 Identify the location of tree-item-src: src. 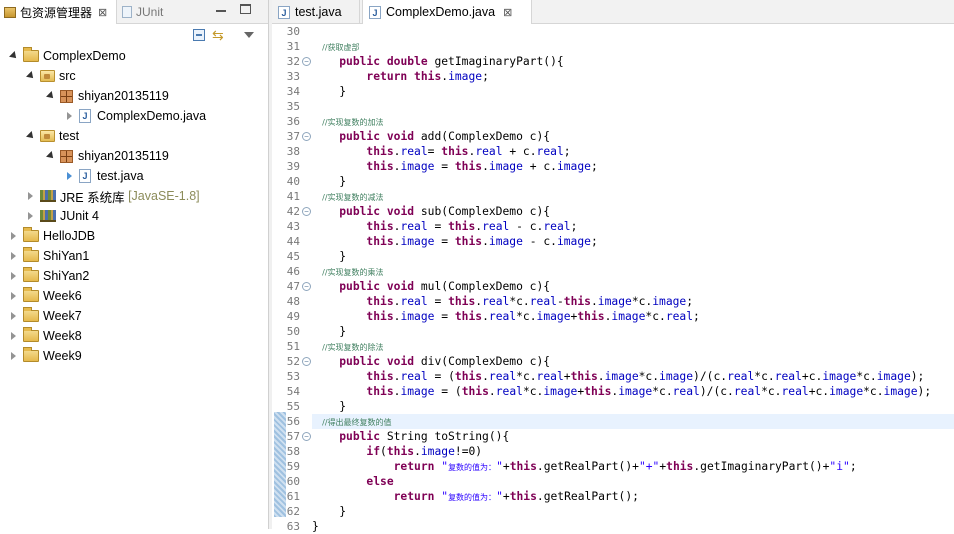
(50, 76).